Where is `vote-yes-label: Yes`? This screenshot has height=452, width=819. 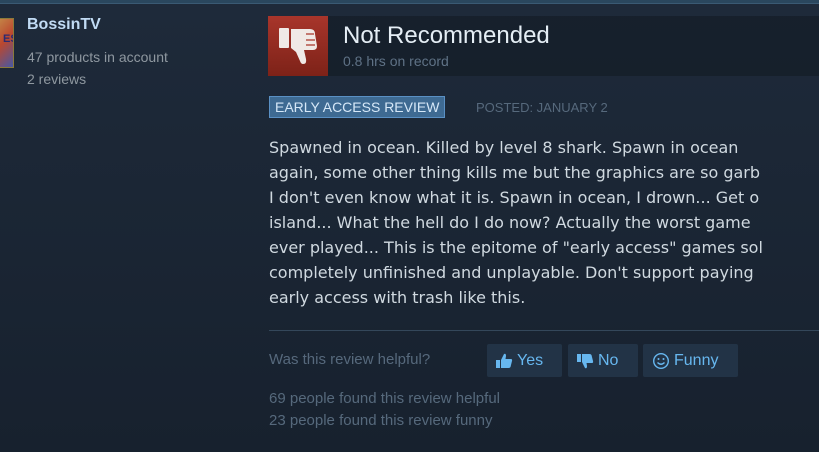 vote-yes-label: Yes is located at coordinates (530, 360).